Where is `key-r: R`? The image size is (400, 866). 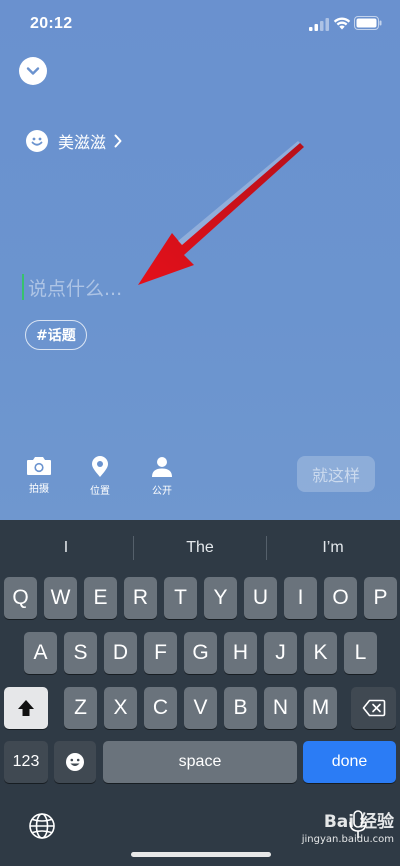 key-r: R is located at coordinates (140, 598).